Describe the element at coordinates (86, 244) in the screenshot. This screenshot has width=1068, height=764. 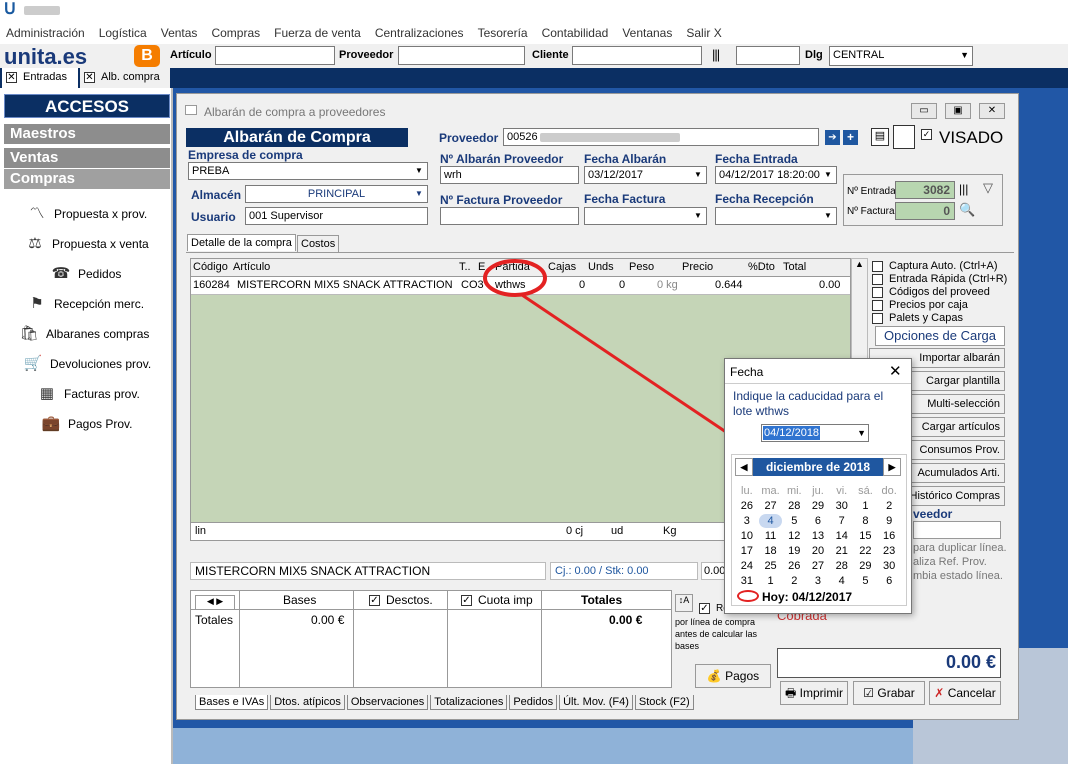
I see `nav-propuesta-venta: ⚖ Propuesta x venta` at that location.